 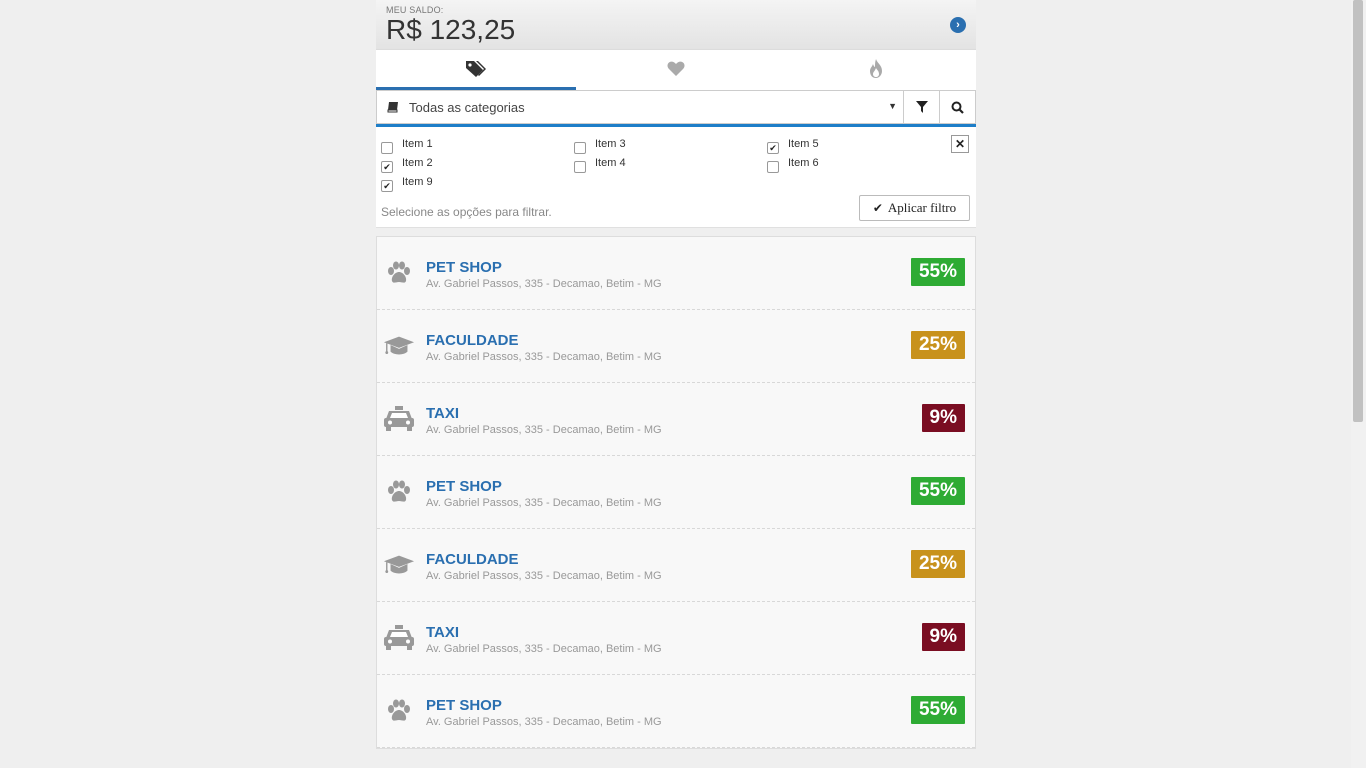 What do you see at coordinates (640, 107) in the screenshot?
I see `category-select: Todas as categorias ▼` at bounding box center [640, 107].